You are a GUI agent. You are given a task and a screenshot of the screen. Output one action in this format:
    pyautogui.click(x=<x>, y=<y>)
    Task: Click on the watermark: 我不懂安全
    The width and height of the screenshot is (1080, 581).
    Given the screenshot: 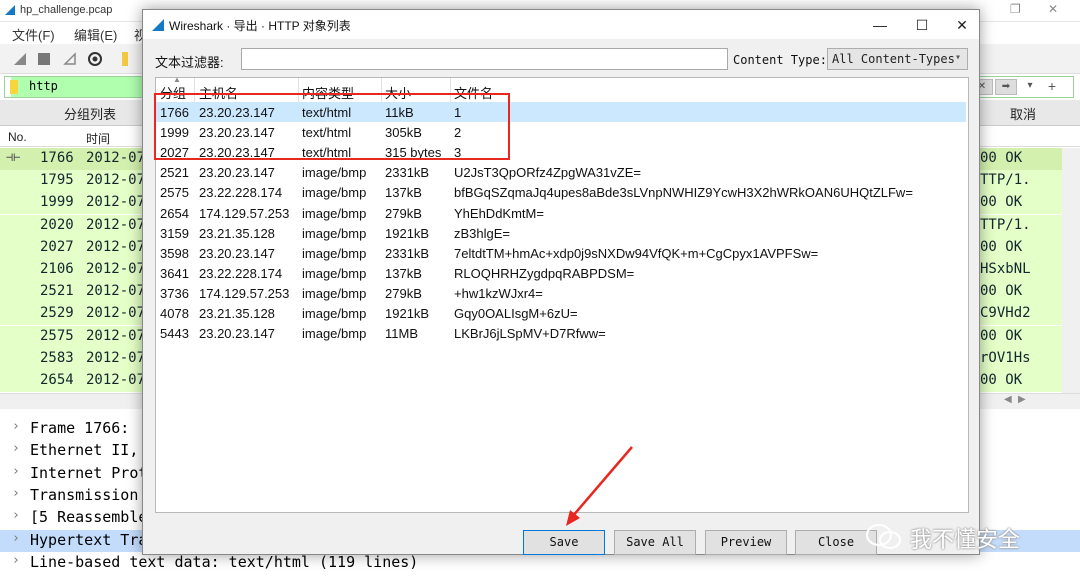 What is the action you would take?
    pyautogui.click(x=956, y=537)
    